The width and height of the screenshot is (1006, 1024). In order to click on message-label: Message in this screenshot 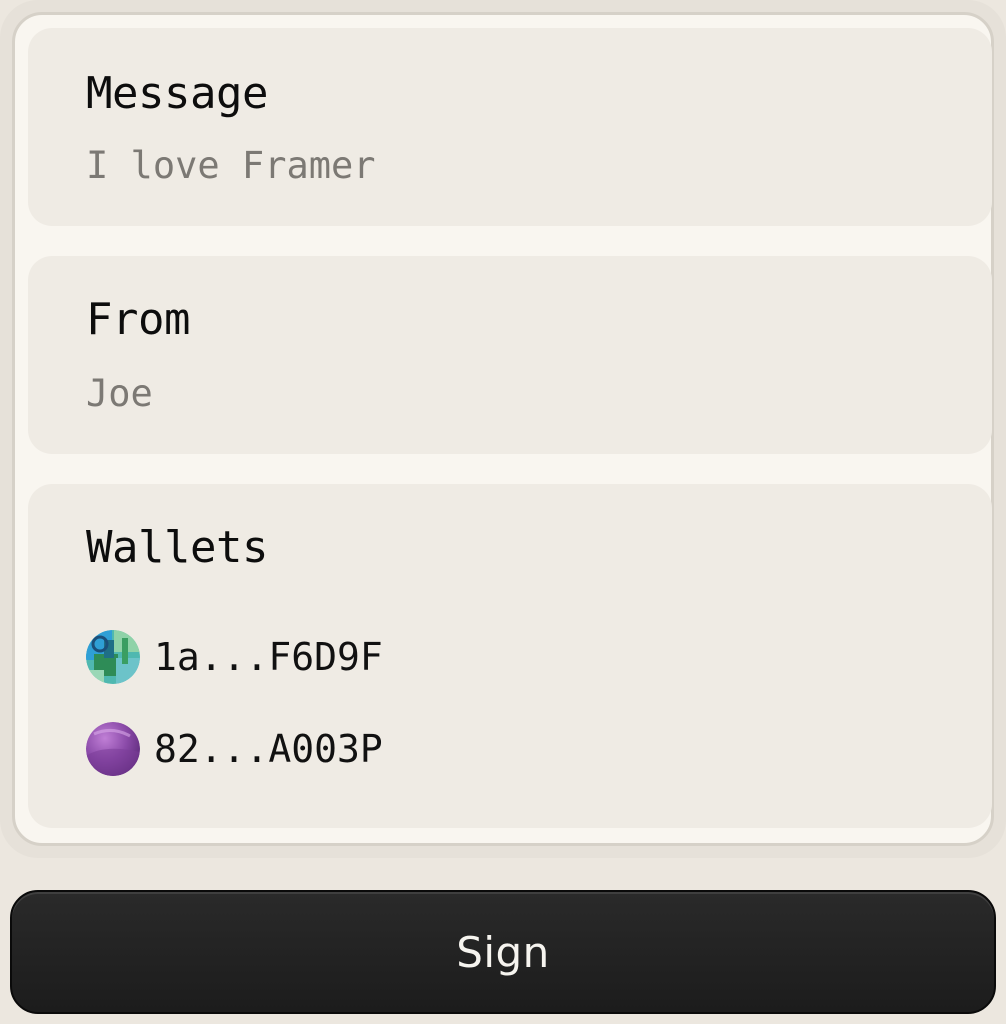, I will do `click(177, 93)`.